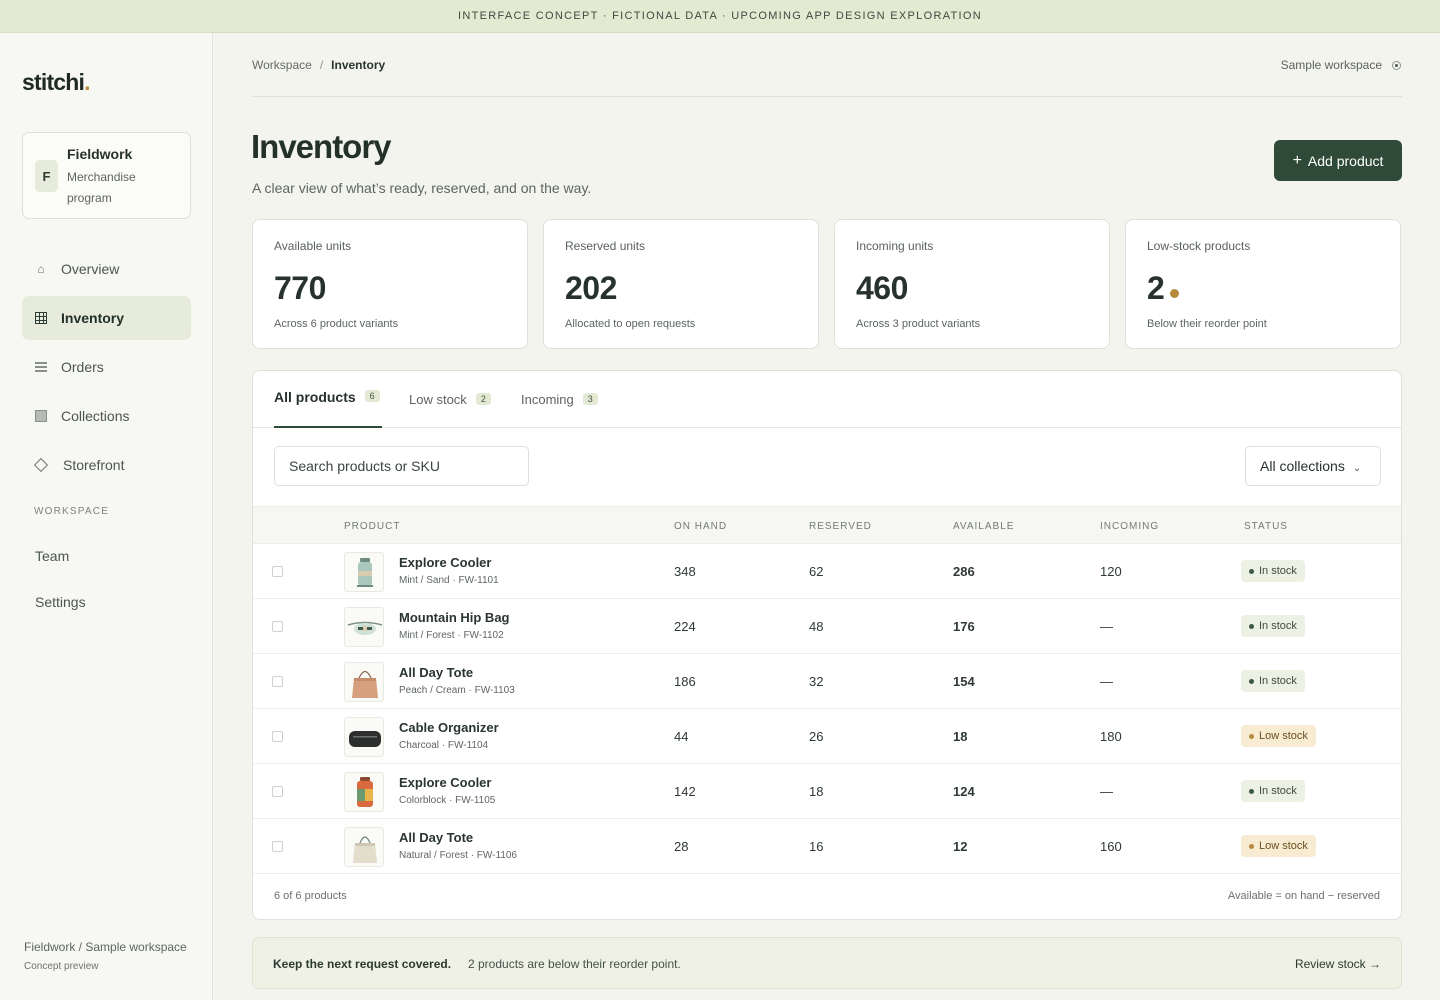  Describe the element at coordinates (372, 526) in the screenshot. I see `column-header-product: PRODUCT` at that location.